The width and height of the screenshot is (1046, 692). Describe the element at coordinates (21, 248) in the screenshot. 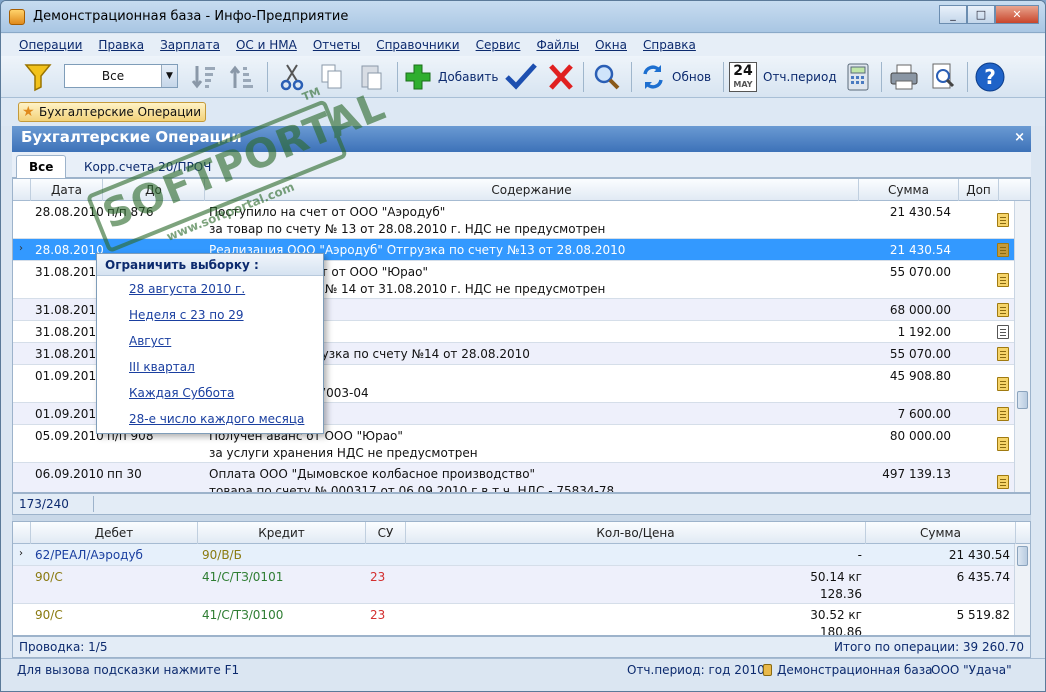

I see `current-row-icon: ›` at that location.